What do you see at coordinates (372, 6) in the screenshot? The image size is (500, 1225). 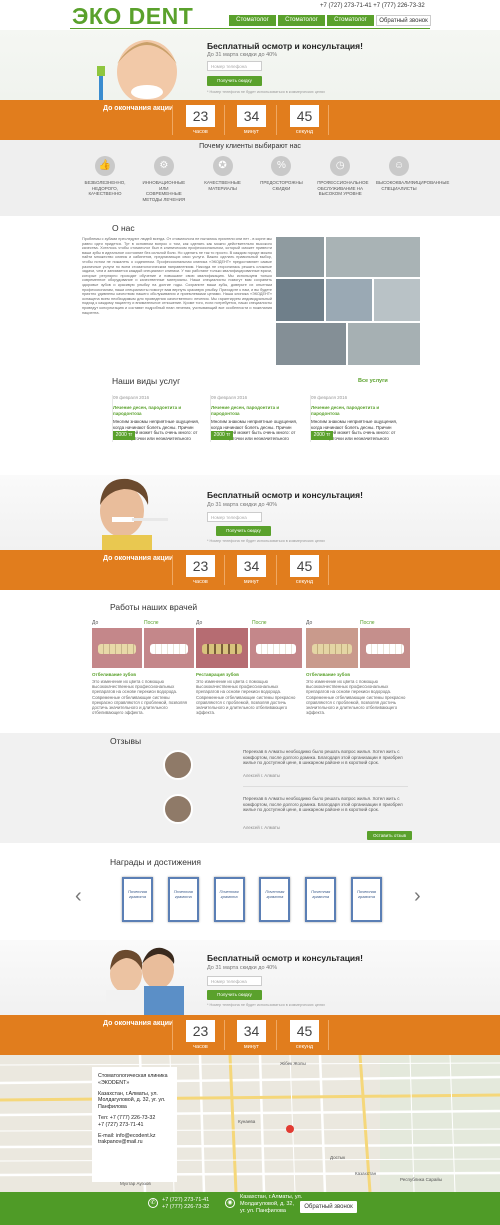 I see `header-phones: +7 (727) 273-71-41 +7 (777) 226-73-32` at bounding box center [372, 6].